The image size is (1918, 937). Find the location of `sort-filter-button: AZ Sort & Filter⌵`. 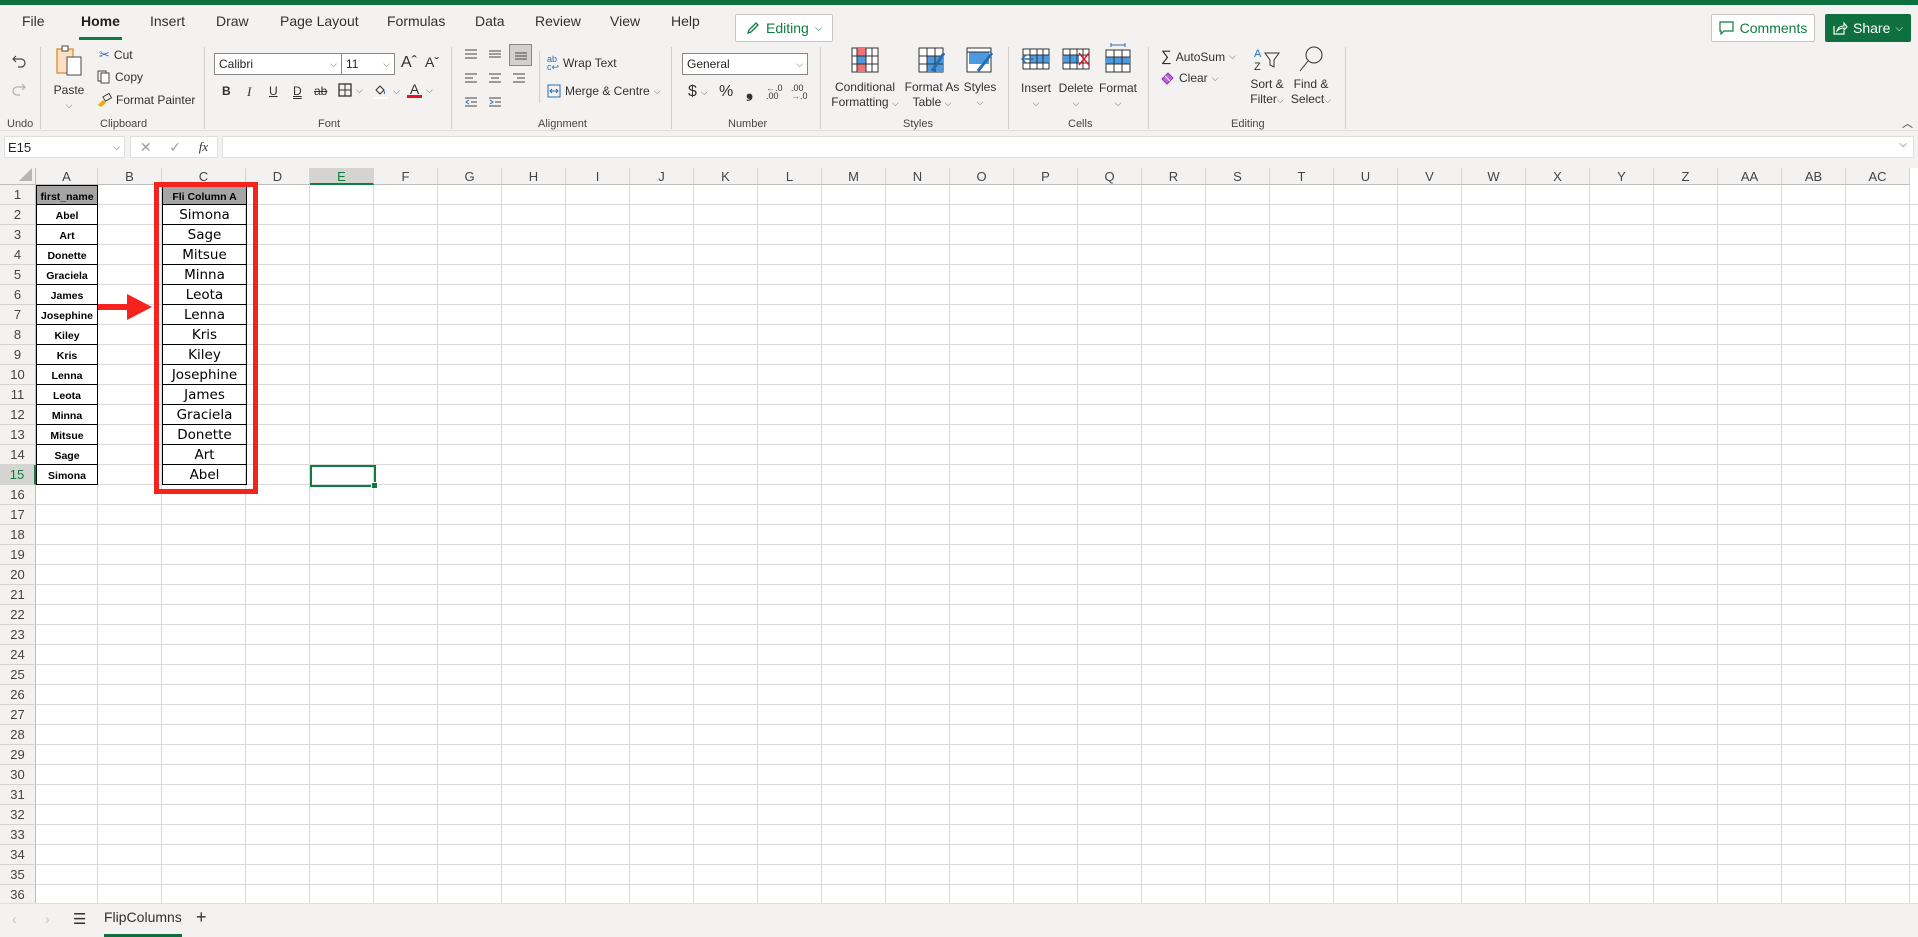

sort-filter-button: AZ Sort & Filter⌵ is located at coordinates (1267, 76).